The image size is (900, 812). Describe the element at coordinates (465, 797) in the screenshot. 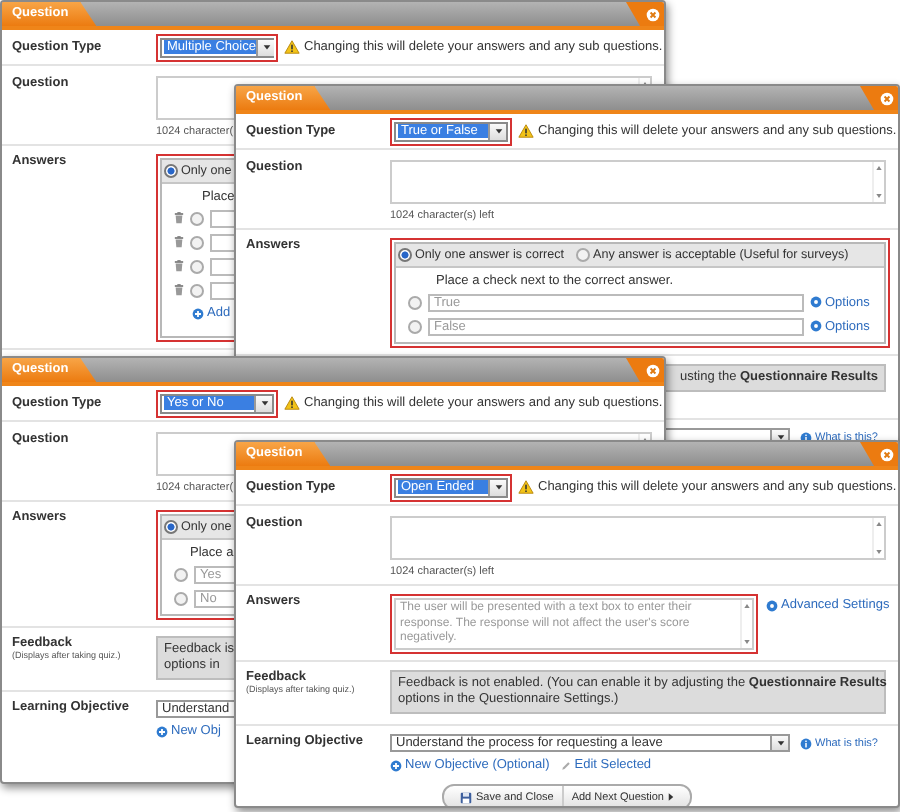

I see `disk-icon` at that location.